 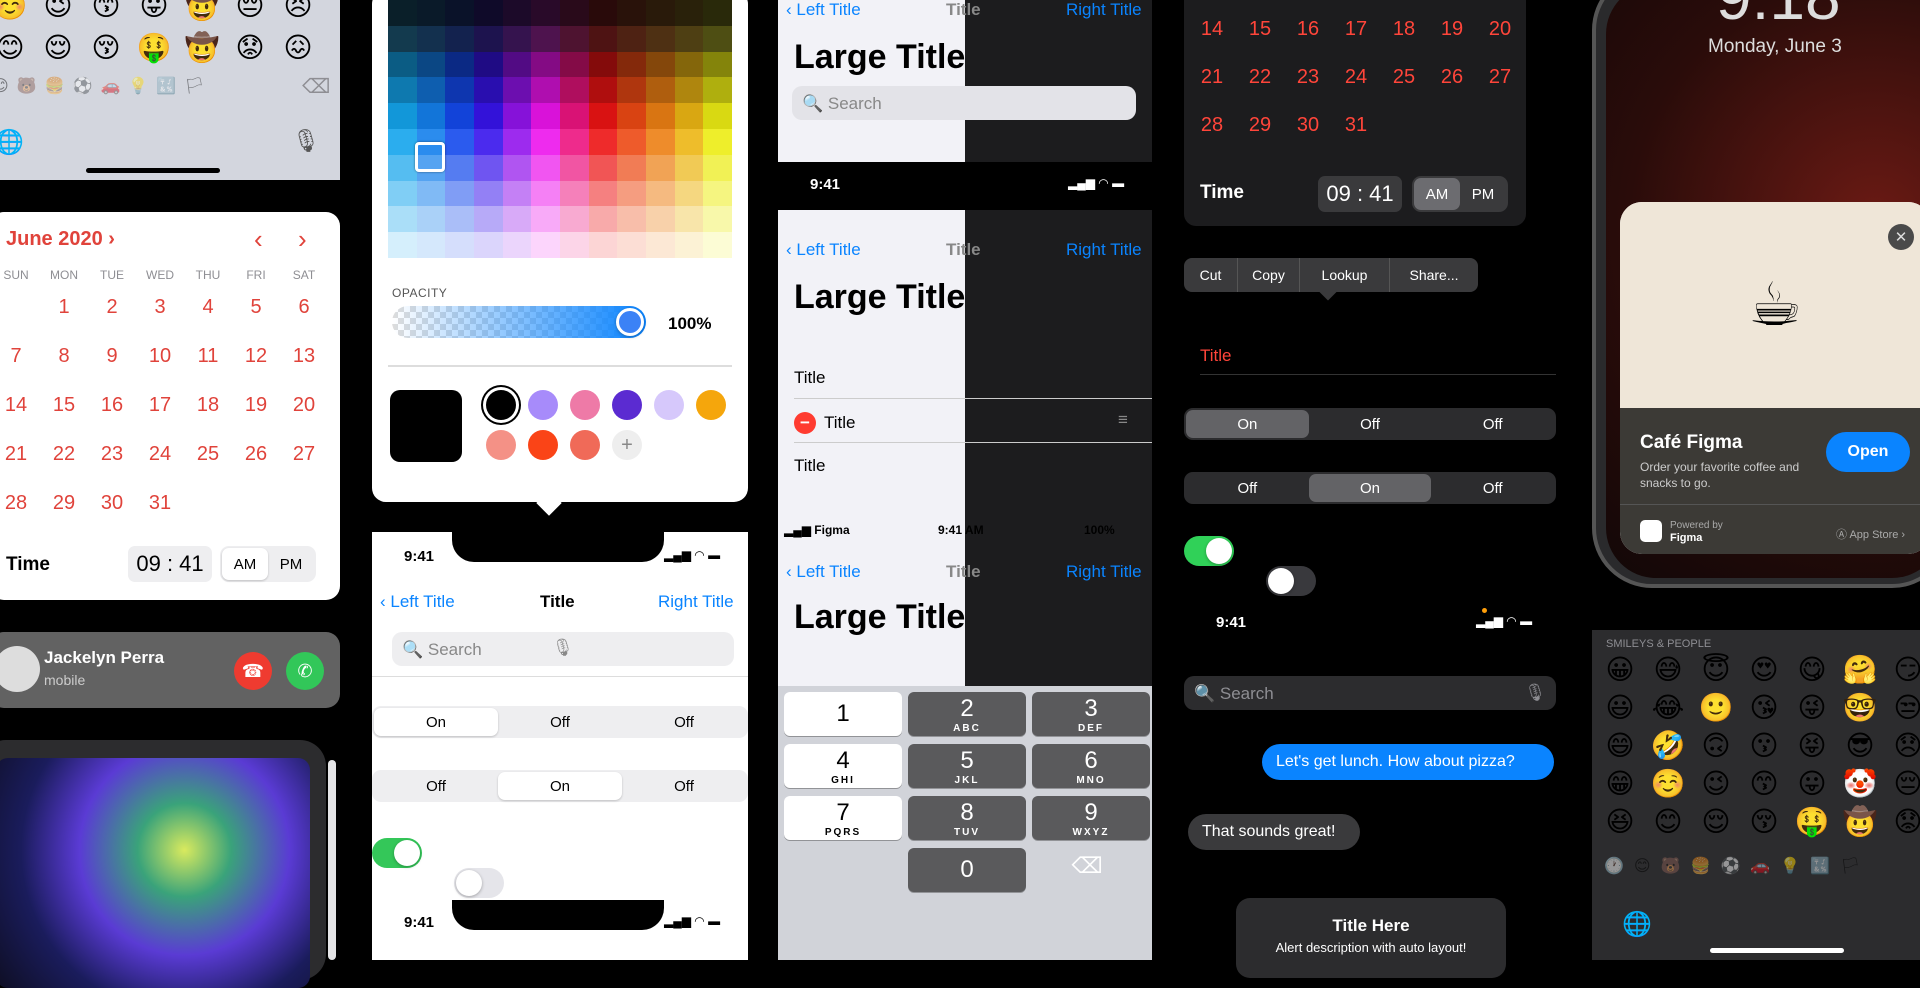 I want to click on color-grid, so click(x=560, y=129).